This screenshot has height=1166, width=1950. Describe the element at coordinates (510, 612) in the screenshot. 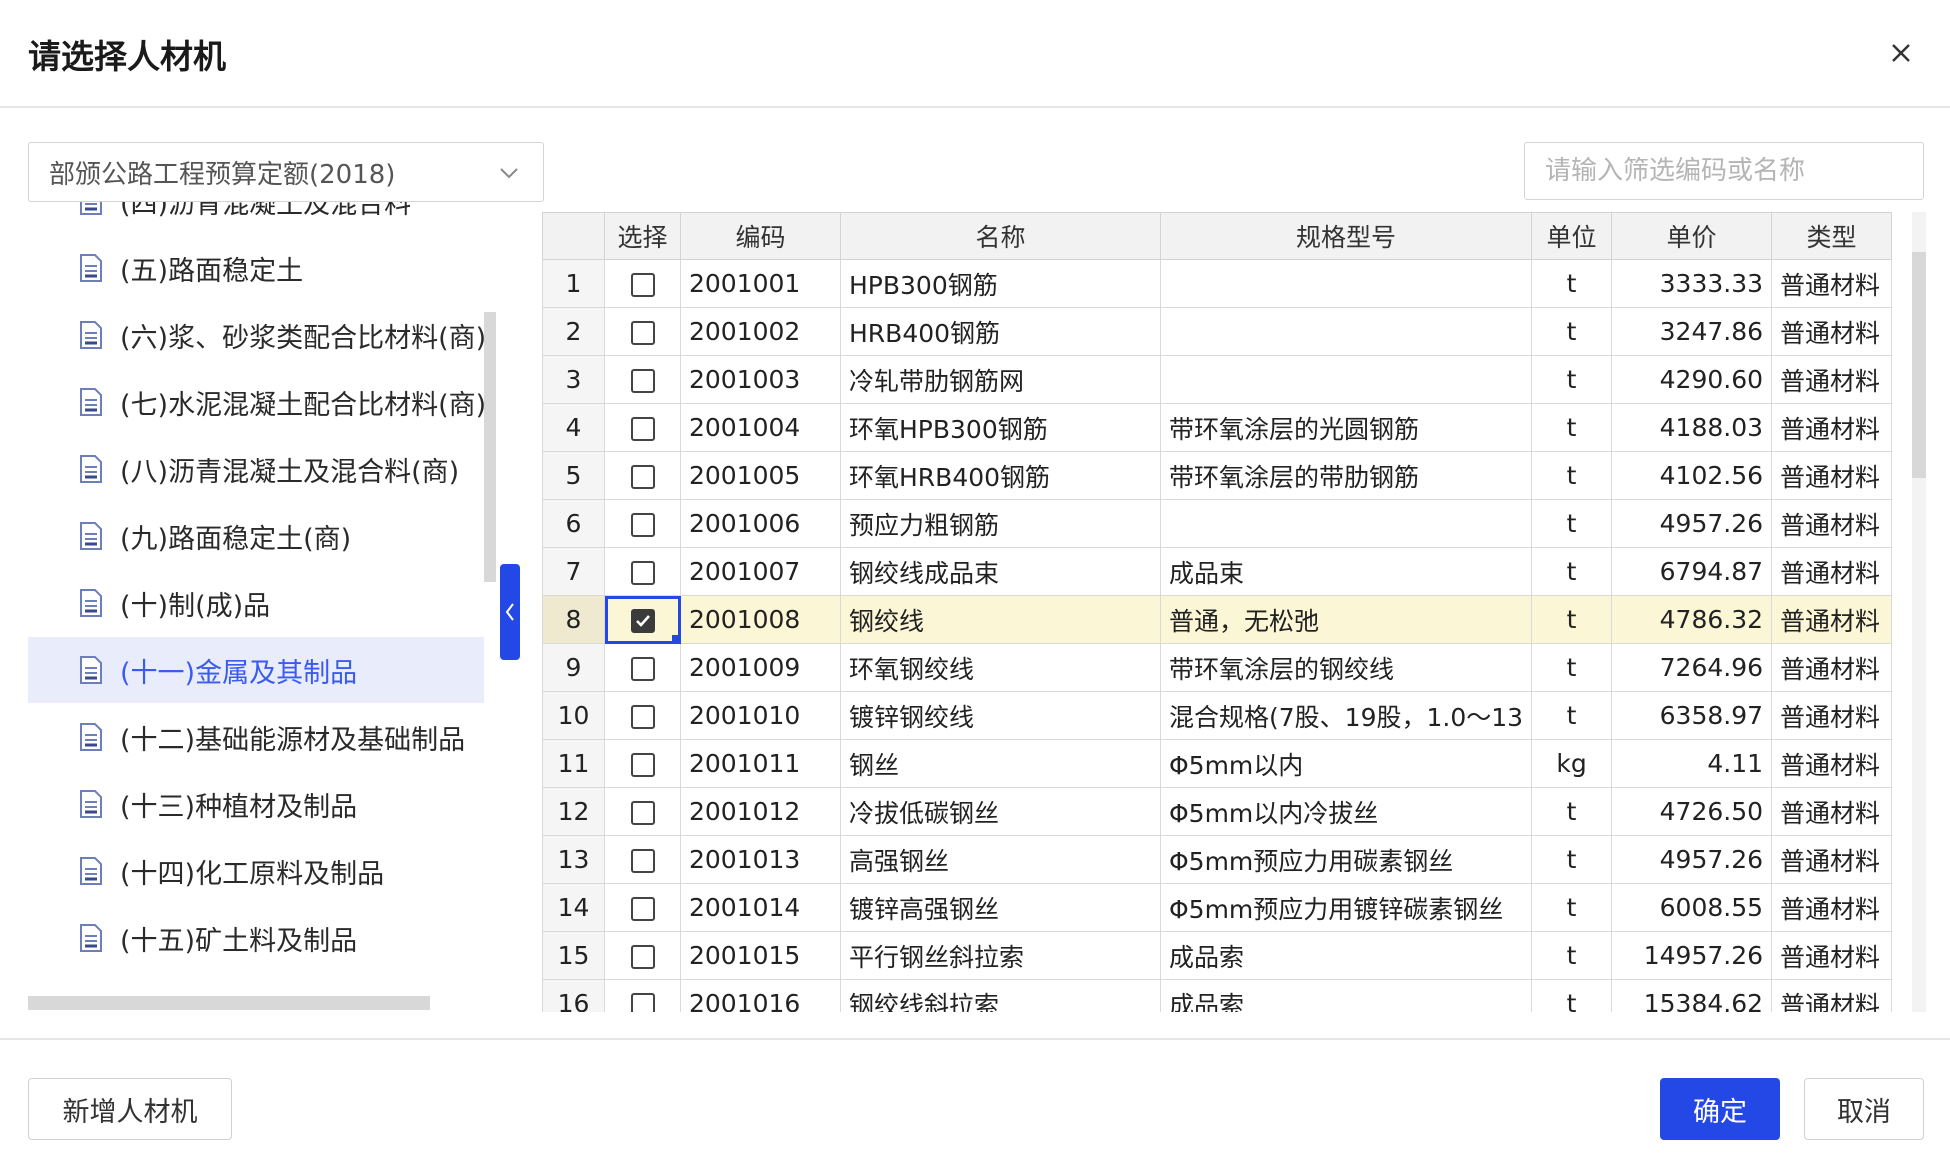

I see `collapse-panel-button` at that location.